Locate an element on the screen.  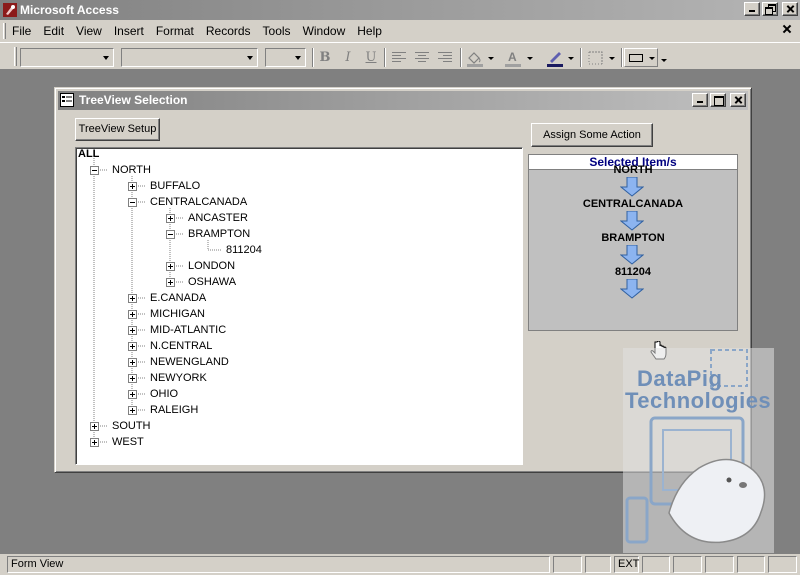
tree-node: CENTRALCANADA is located at coordinates (198, 202).